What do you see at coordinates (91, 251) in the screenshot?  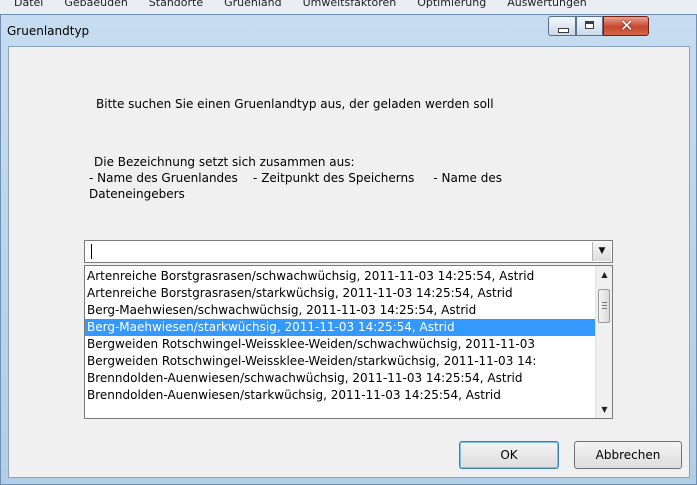 I see `text-caret` at bounding box center [91, 251].